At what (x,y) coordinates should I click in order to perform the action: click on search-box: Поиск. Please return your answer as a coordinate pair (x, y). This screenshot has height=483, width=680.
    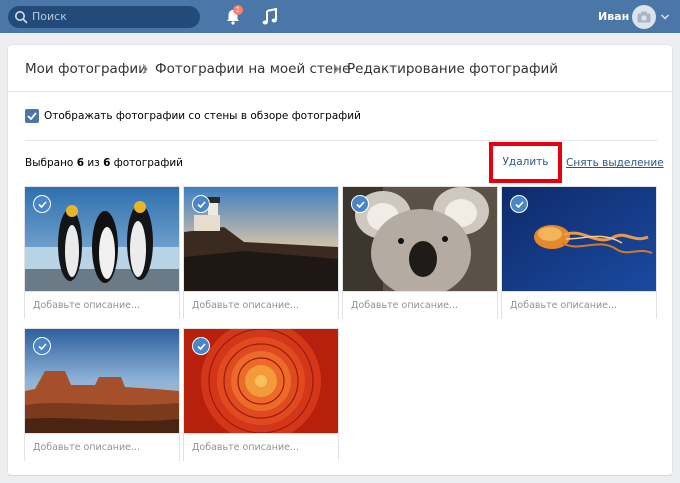
    Looking at the image, I should click on (104, 17).